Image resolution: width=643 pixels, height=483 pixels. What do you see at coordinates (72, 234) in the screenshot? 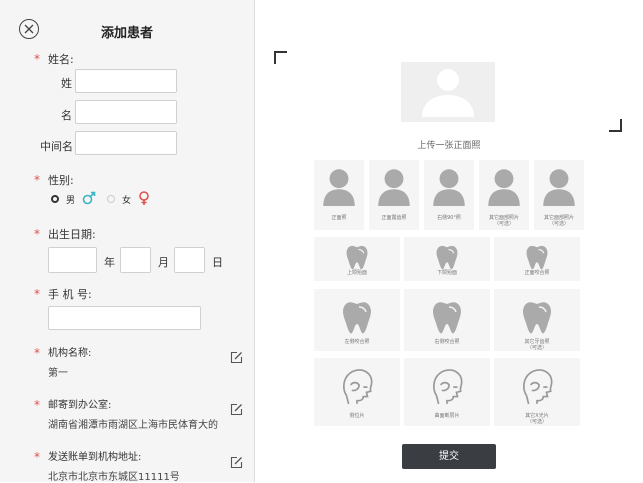
I see `dob-label: 出生日期:` at bounding box center [72, 234].